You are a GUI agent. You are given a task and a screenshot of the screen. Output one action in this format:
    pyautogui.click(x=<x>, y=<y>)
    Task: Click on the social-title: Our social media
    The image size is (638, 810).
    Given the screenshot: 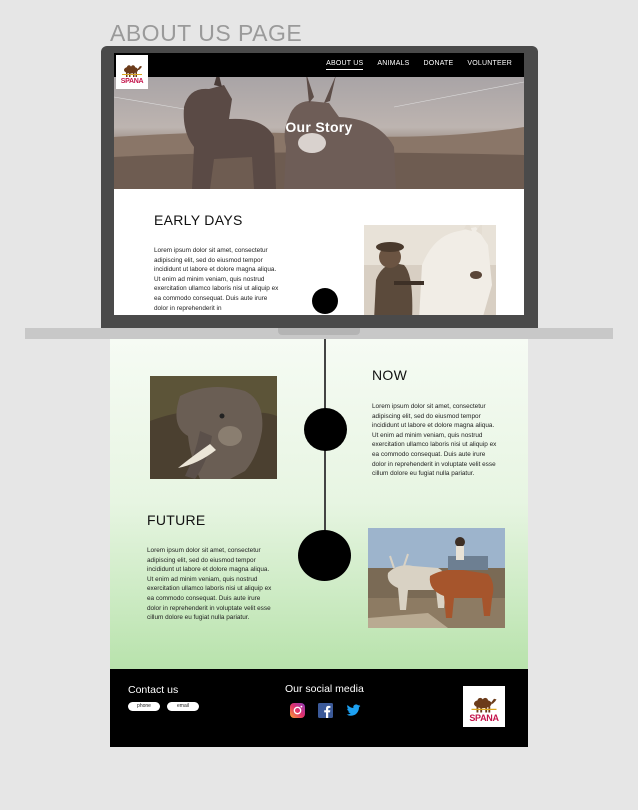 What is the action you would take?
    pyautogui.click(x=324, y=689)
    